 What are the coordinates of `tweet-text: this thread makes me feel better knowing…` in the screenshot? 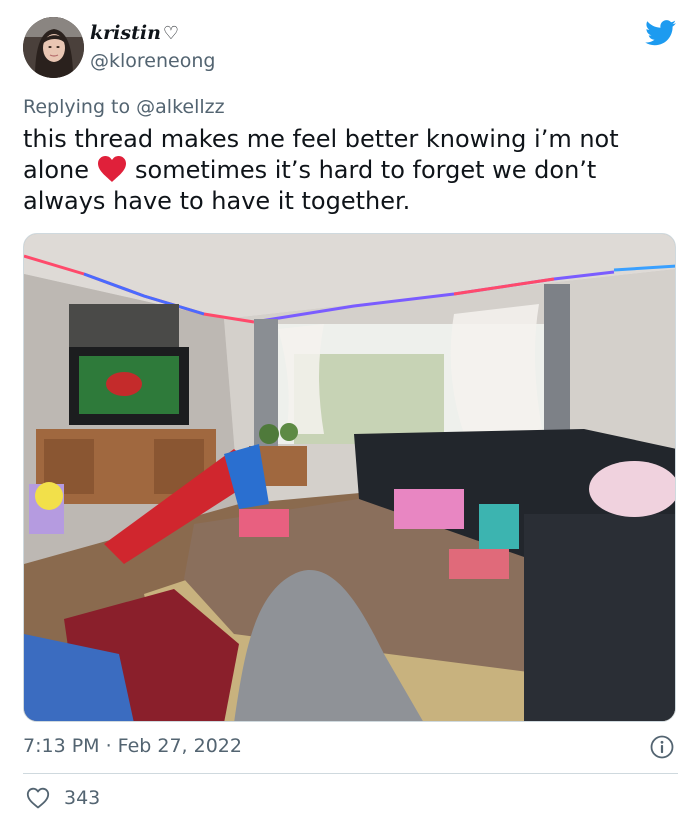 It's located at (350, 170).